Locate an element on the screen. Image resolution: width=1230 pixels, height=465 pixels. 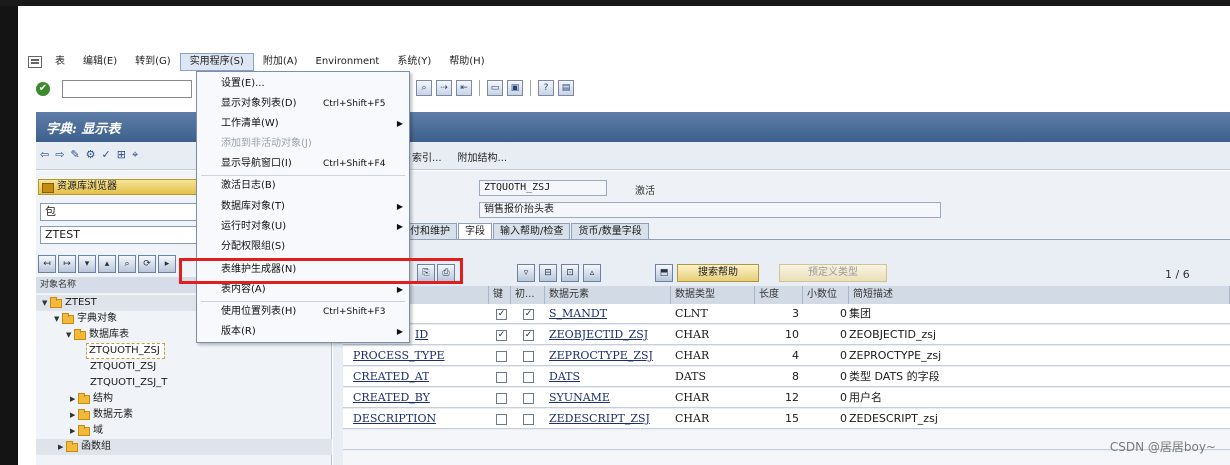
grid-sort-icon: ▵ is located at coordinates (592, 273).